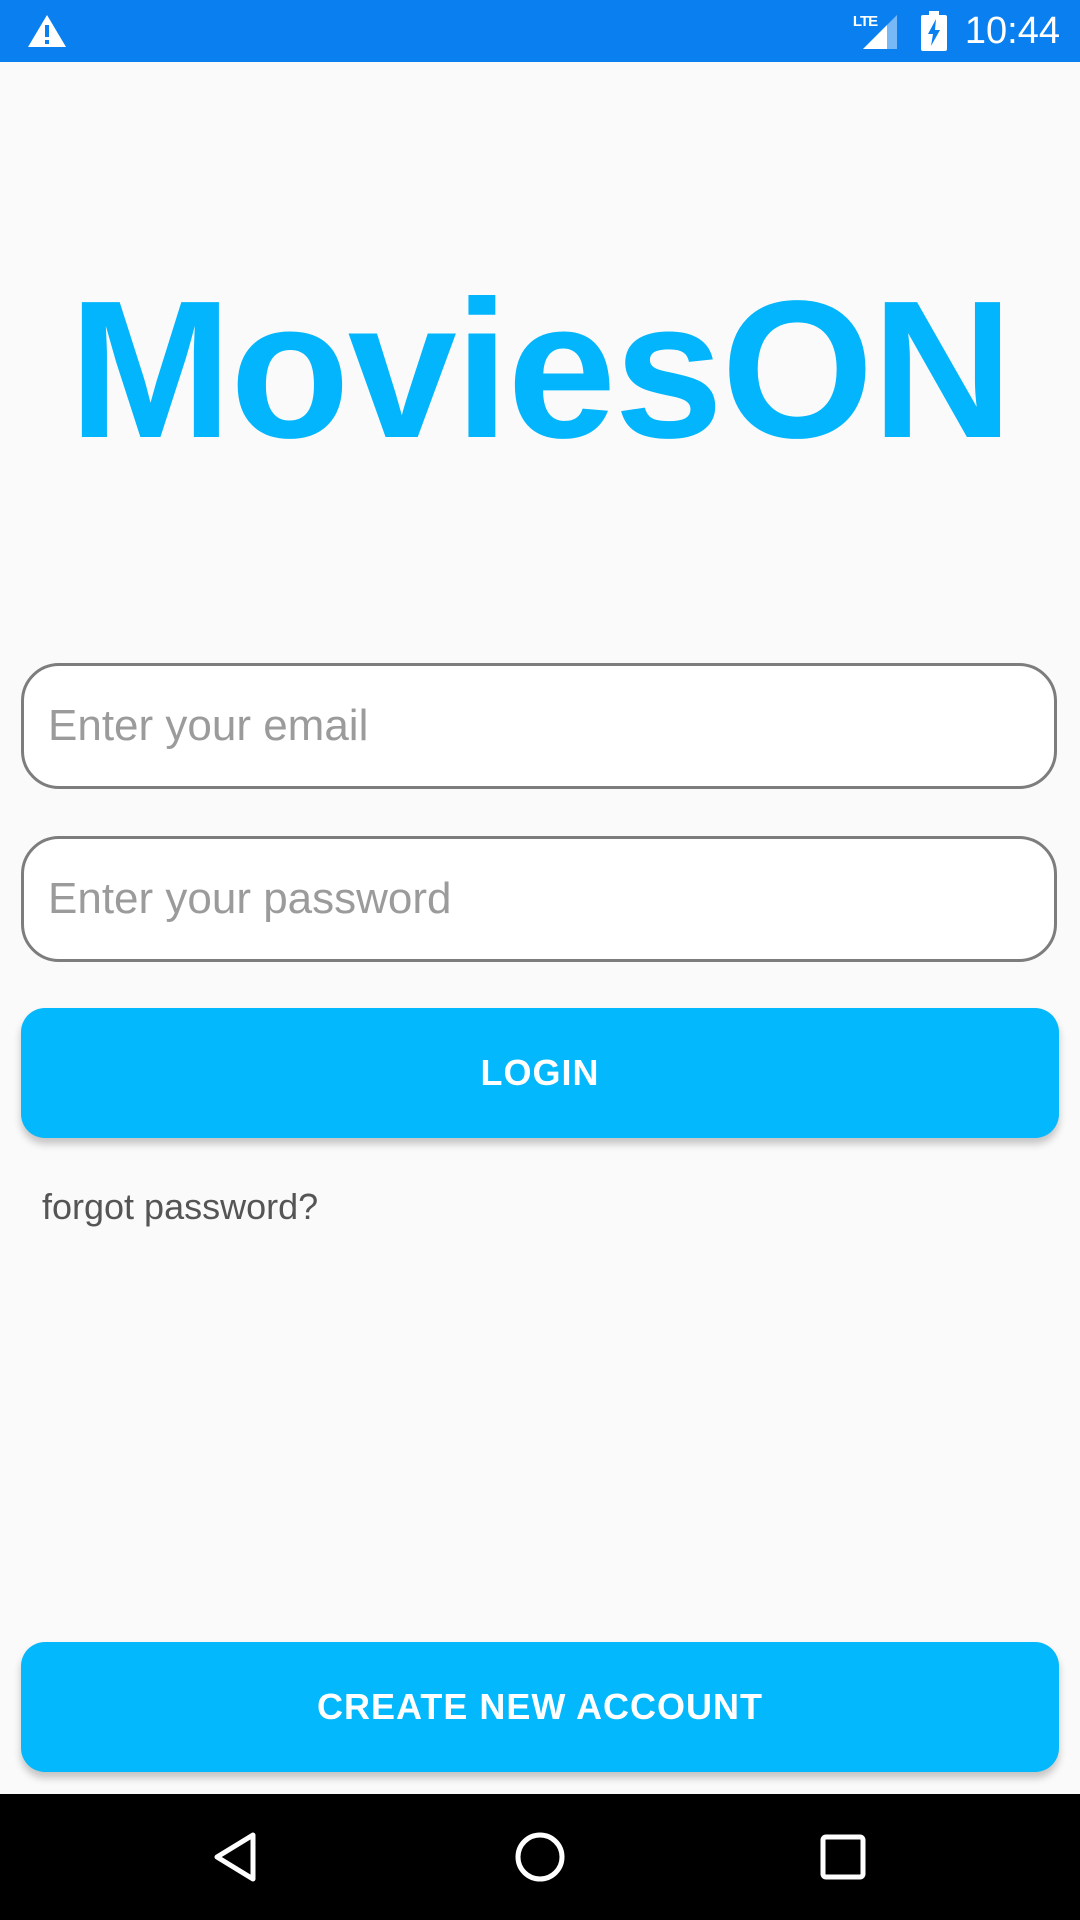  What do you see at coordinates (539, 899) in the screenshot?
I see `password-field` at bounding box center [539, 899].